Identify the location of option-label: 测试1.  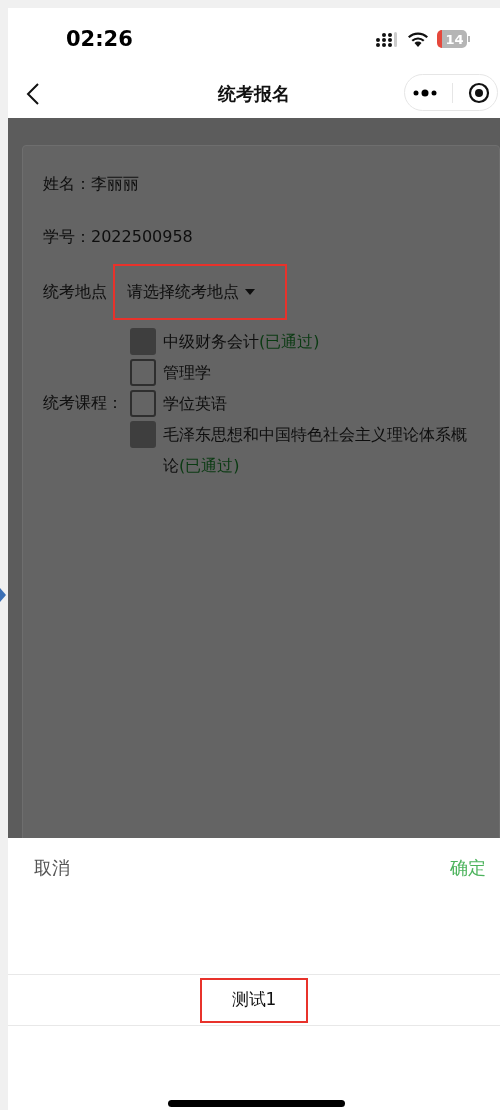
(254, 1000).